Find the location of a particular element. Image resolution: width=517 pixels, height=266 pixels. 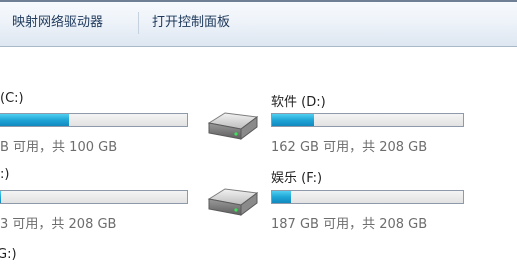

drive-label-c: (C:) is located at coordinates (12, 98).